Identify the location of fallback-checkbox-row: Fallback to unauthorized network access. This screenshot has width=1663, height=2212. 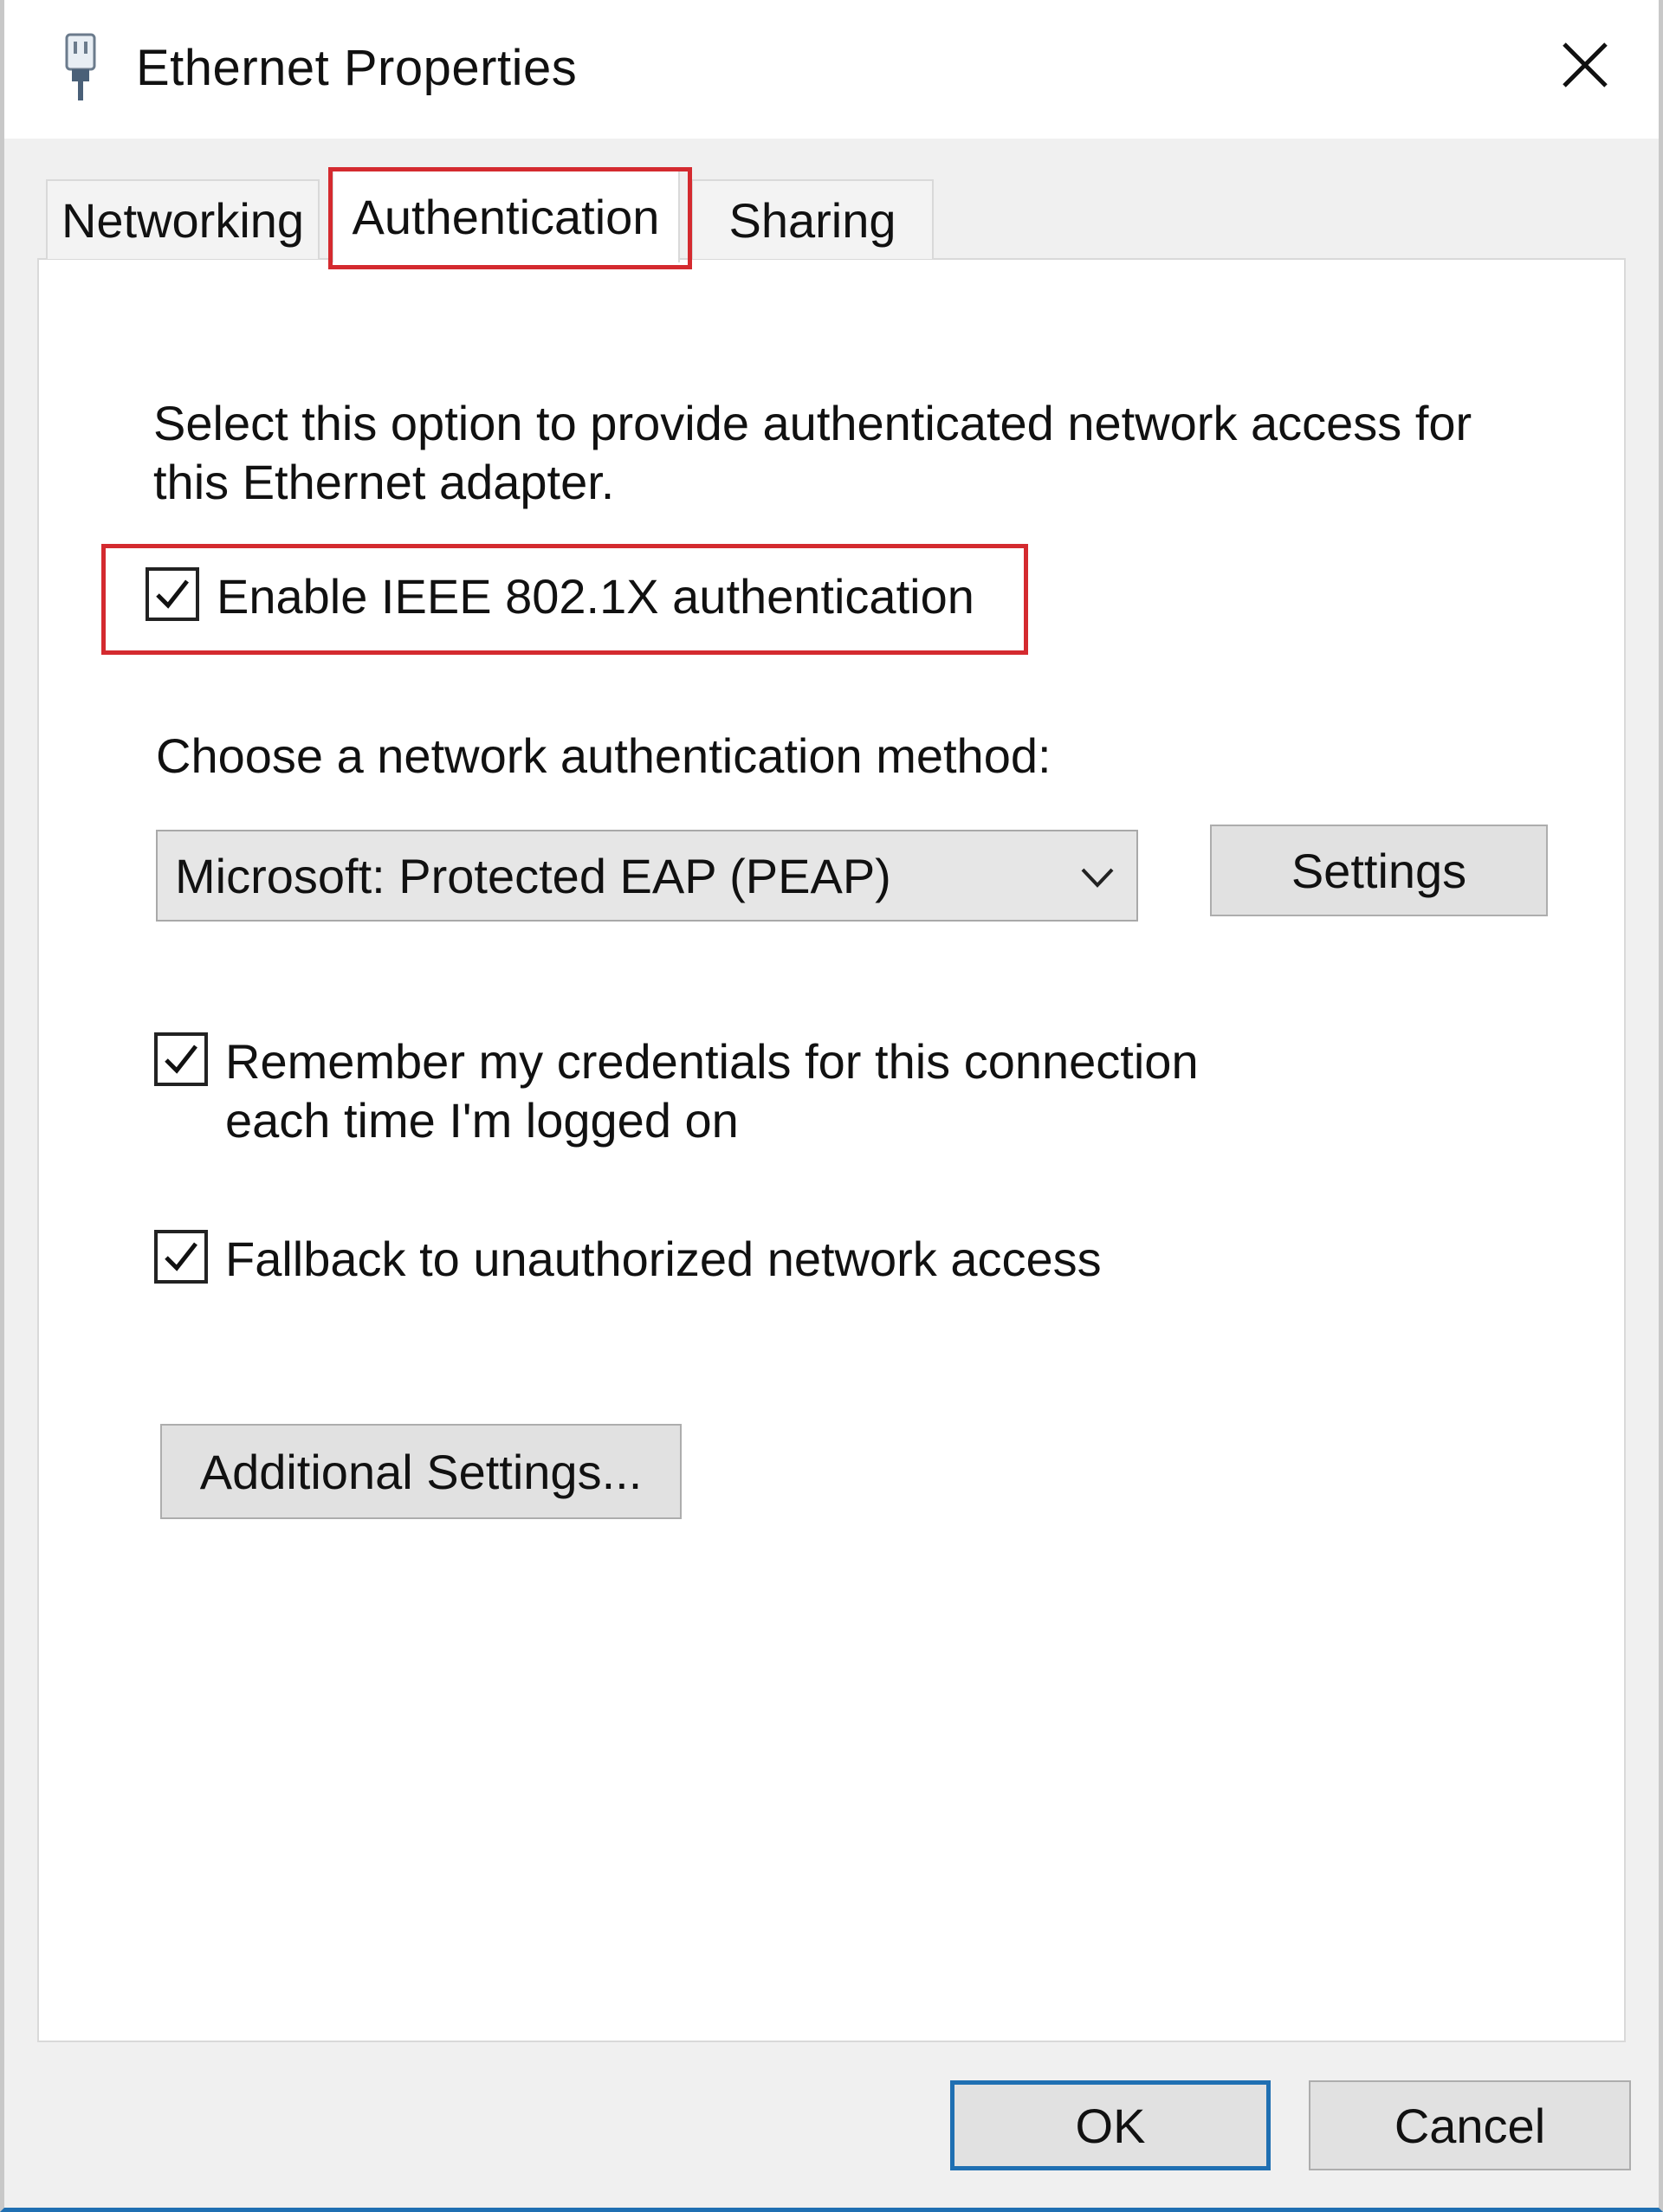
(628, 1259).